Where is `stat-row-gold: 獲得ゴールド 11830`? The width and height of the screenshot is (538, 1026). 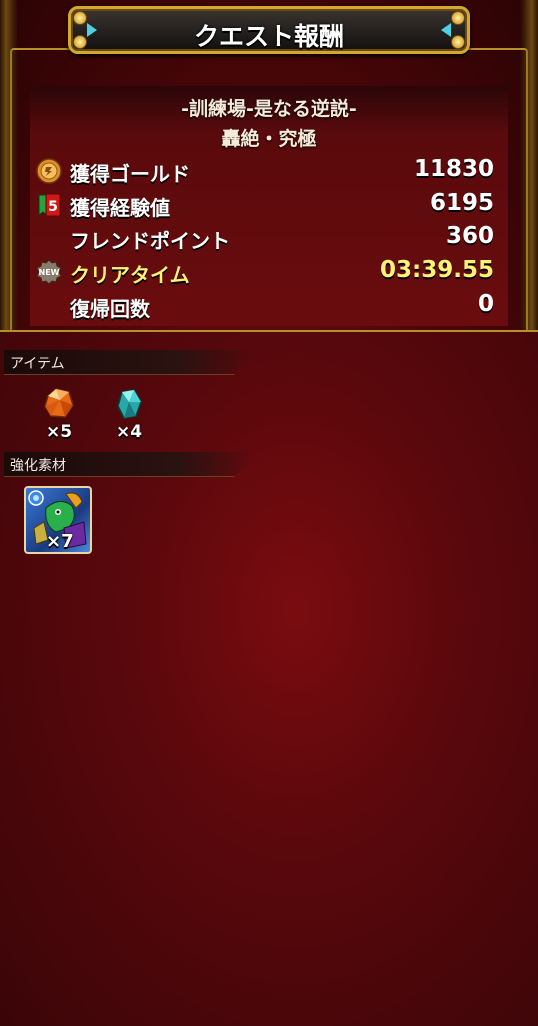 stat-row-gold: 獲得ゴールド 11830 is located at coordinates (266, 171).